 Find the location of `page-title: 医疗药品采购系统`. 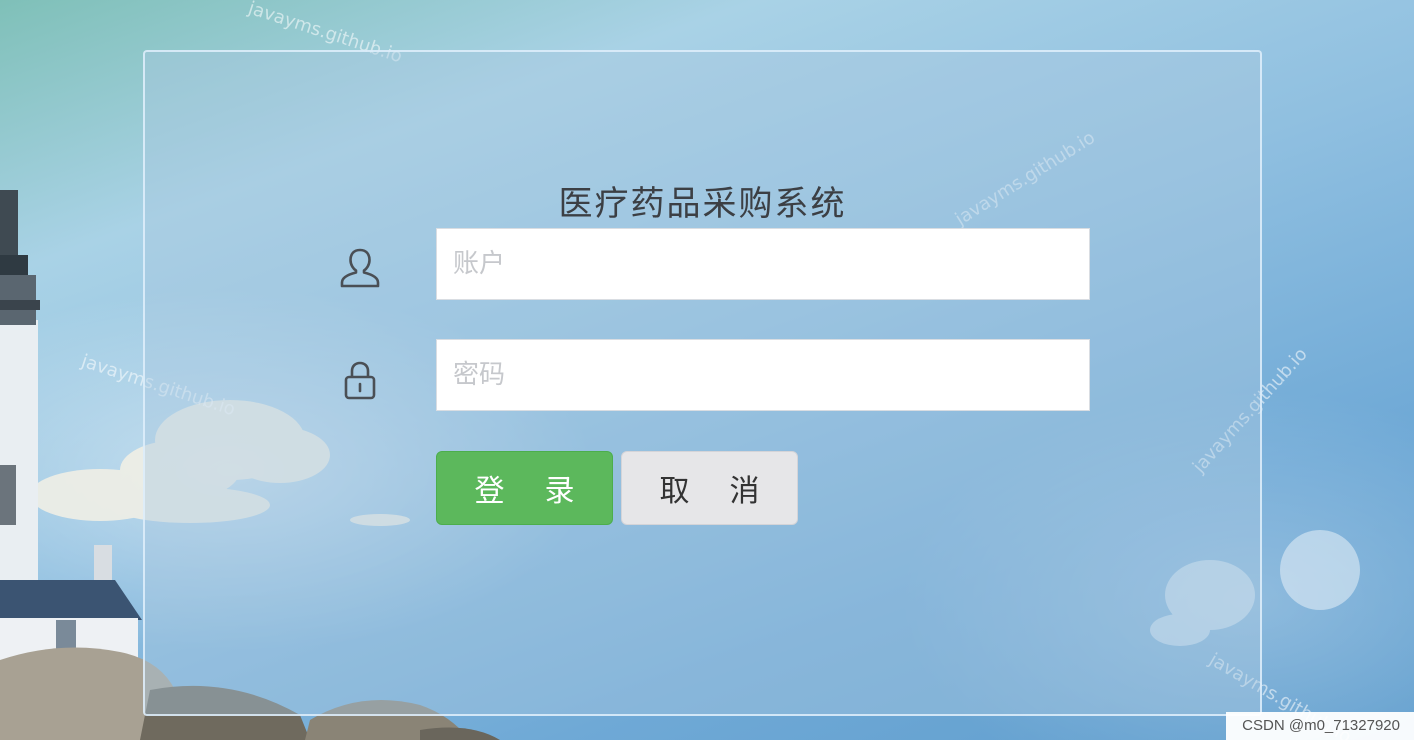

page-title: 医疗药品采购系统 is located at coordinates (702, 204).